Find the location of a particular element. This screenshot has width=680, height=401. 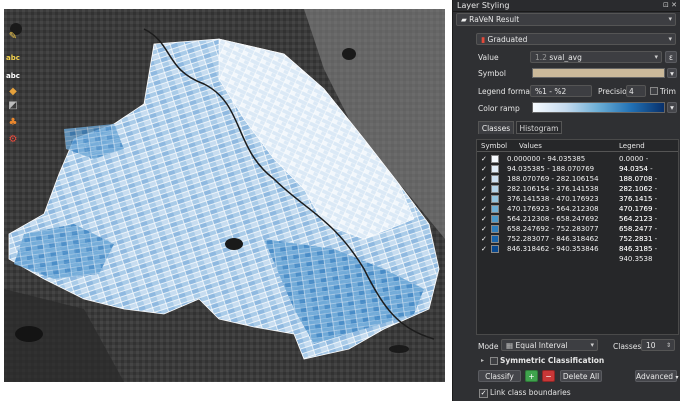

link-boundaries-label: Link class boundaries is located at coordinates (530, 392).